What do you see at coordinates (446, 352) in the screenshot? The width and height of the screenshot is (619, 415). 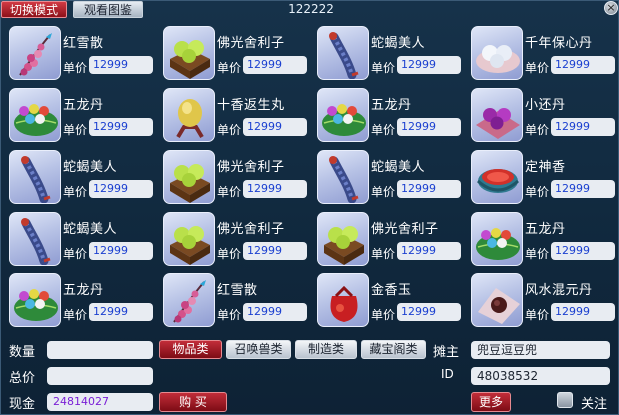 I see `owner-label: 摊主` at bounding box center [446, 352].